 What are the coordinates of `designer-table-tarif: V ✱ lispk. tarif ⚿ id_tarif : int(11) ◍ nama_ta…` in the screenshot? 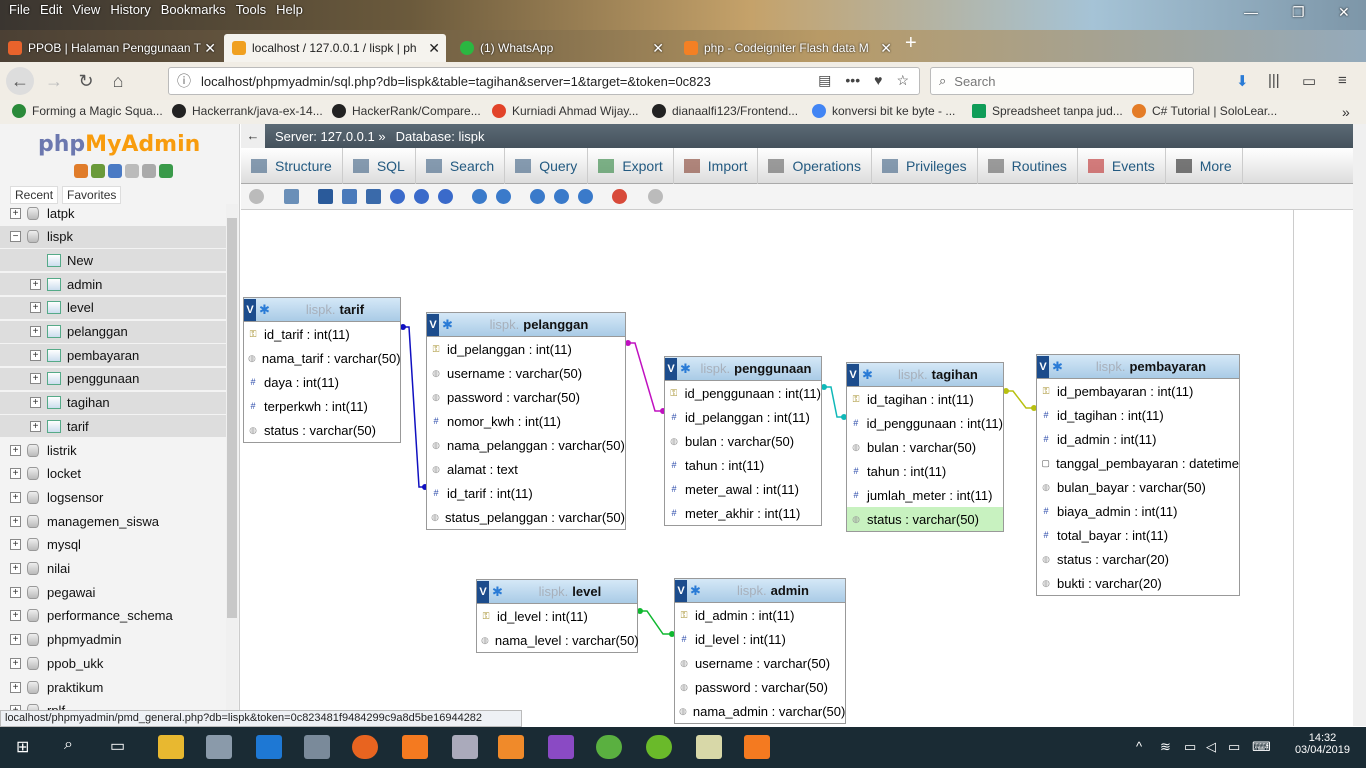 It's located at (322, 370).